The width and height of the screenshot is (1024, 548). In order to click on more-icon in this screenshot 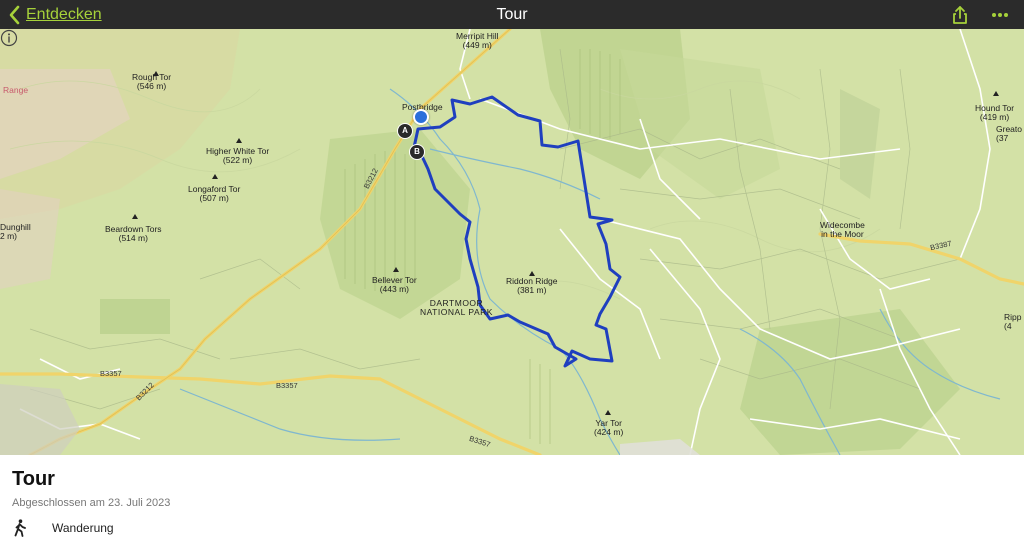, I will do `click(1000, 15)`.